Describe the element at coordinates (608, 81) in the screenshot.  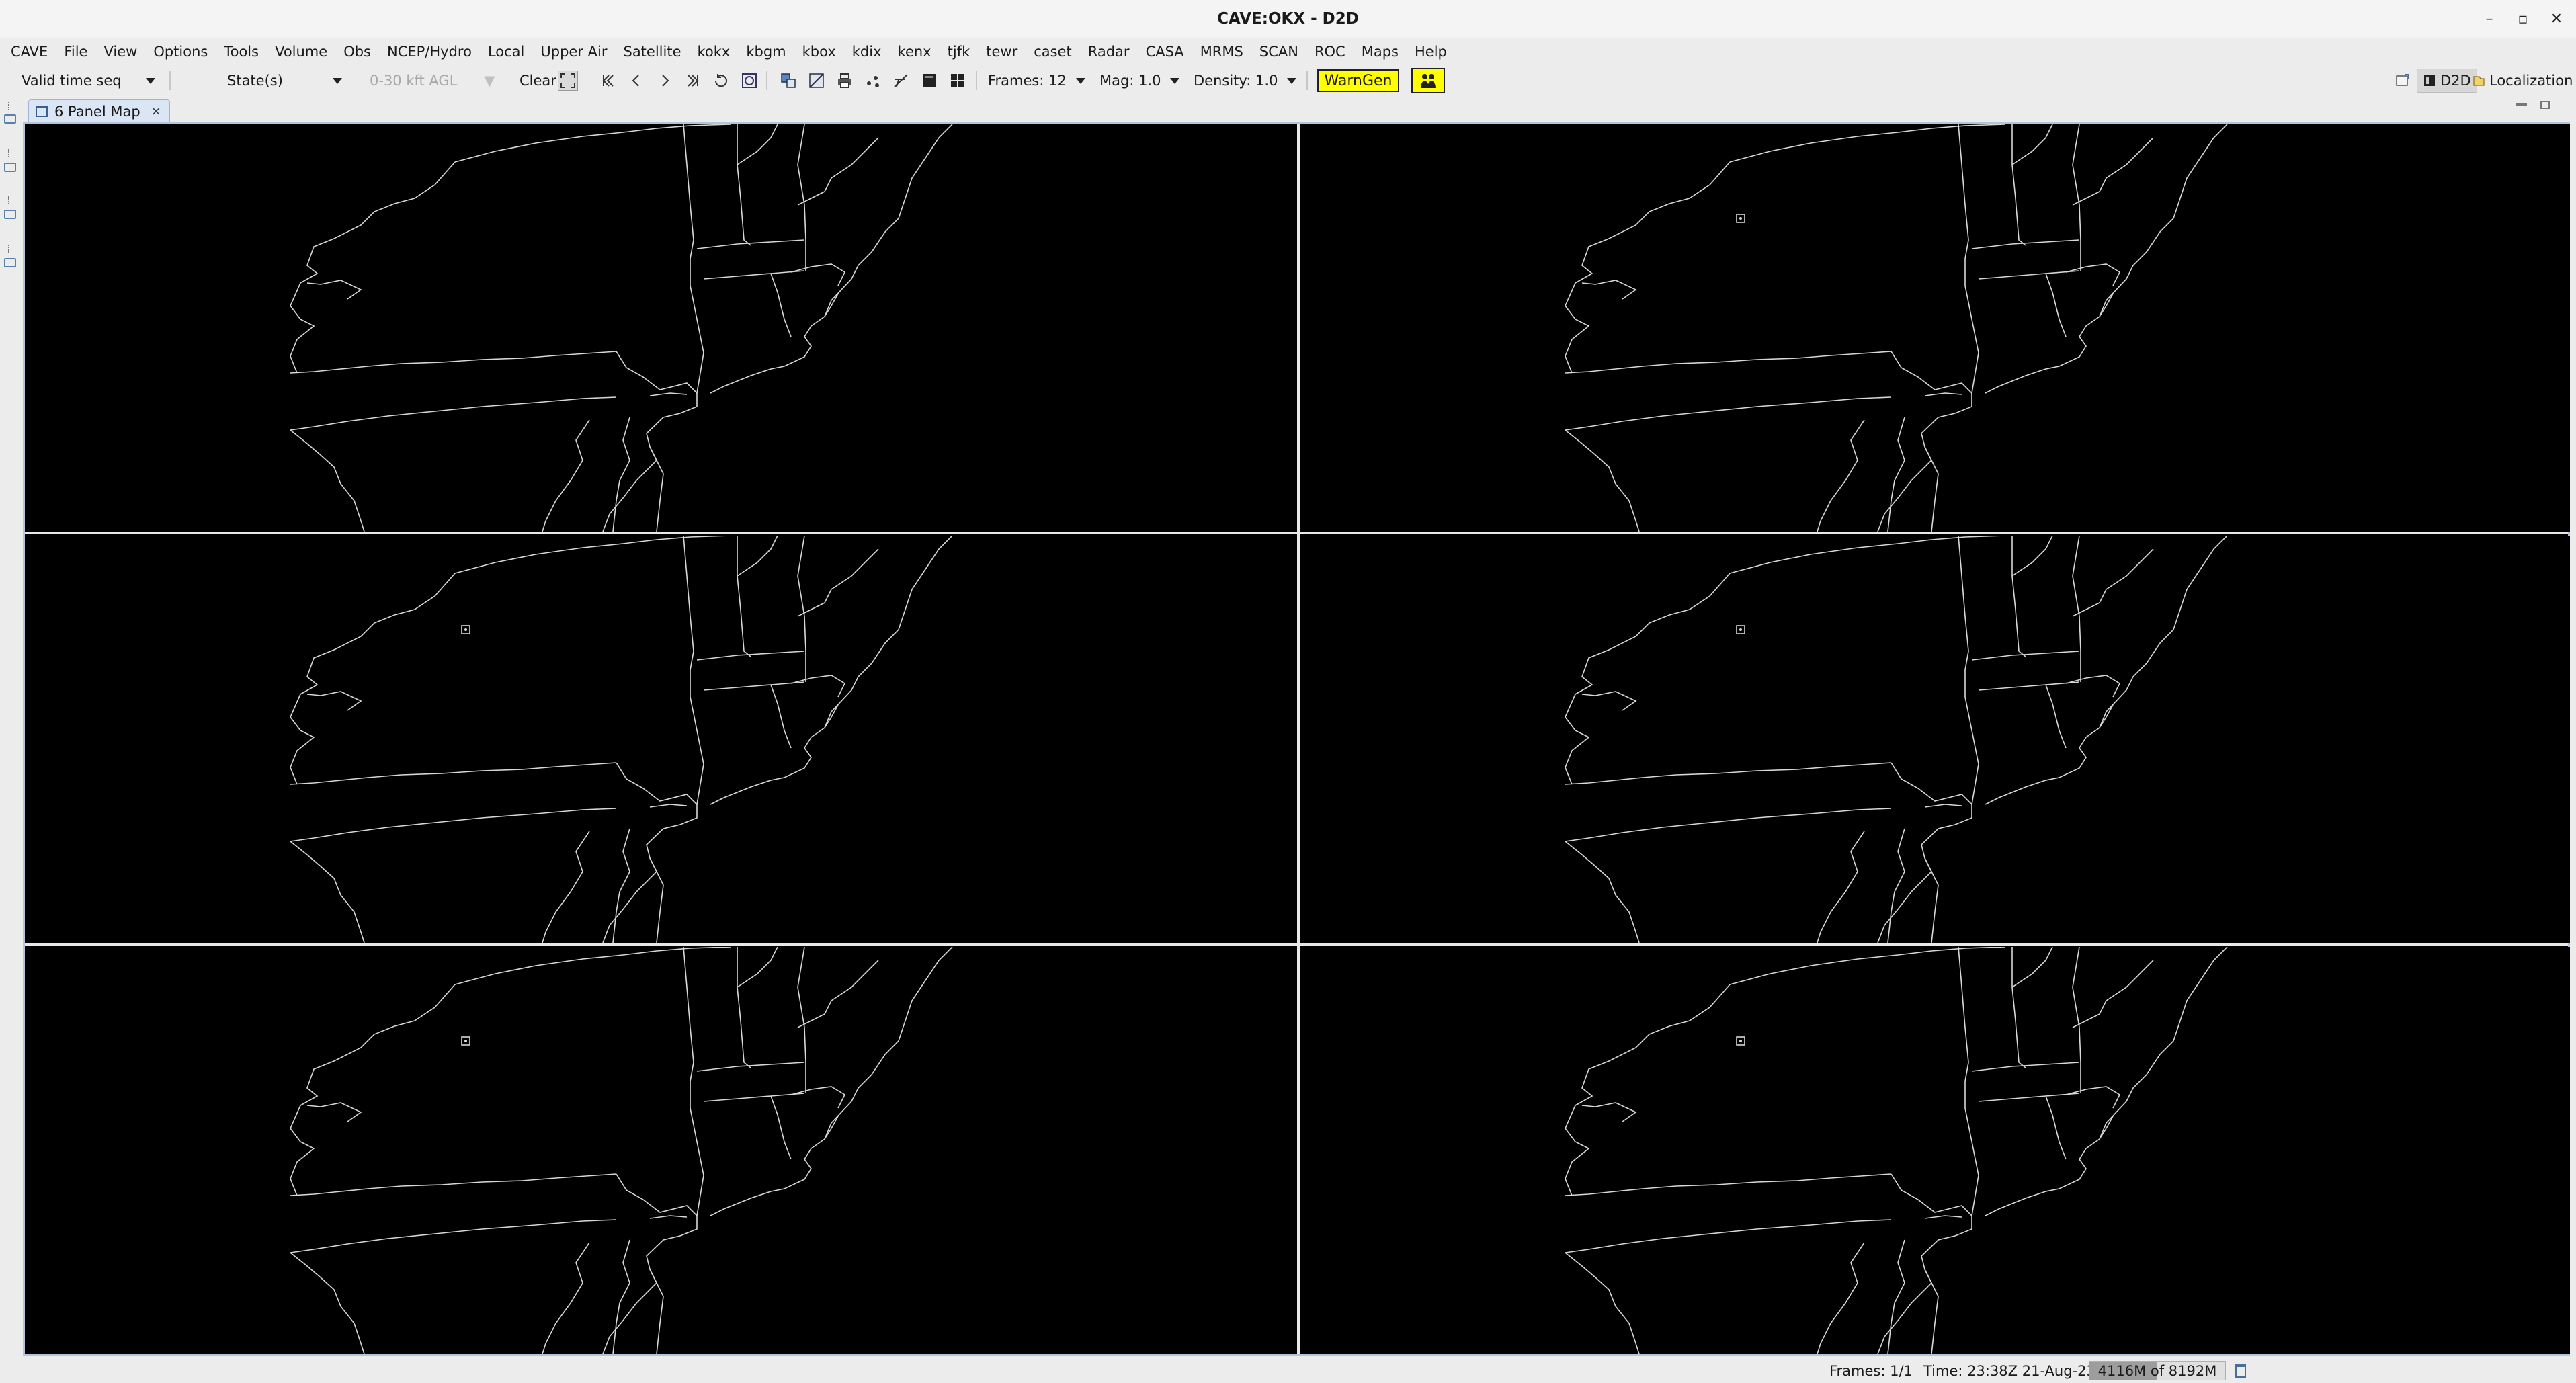
I see `first-frame-icon` at that location.